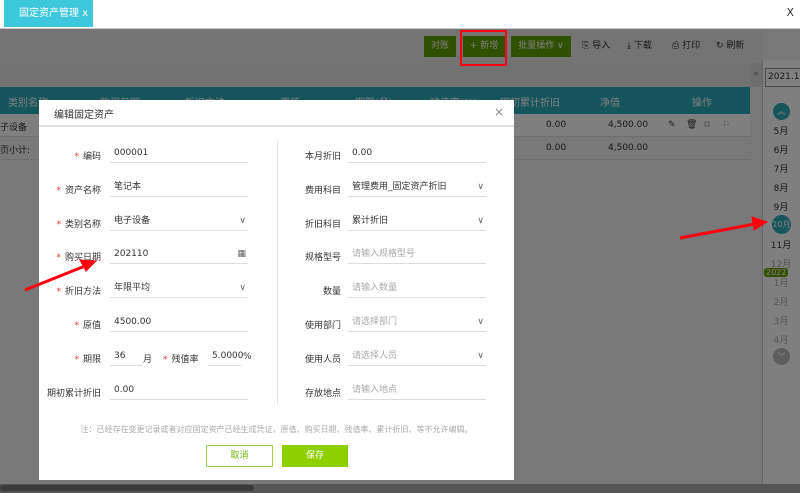  I want to click on arrow-month-line, so click(717, 231).